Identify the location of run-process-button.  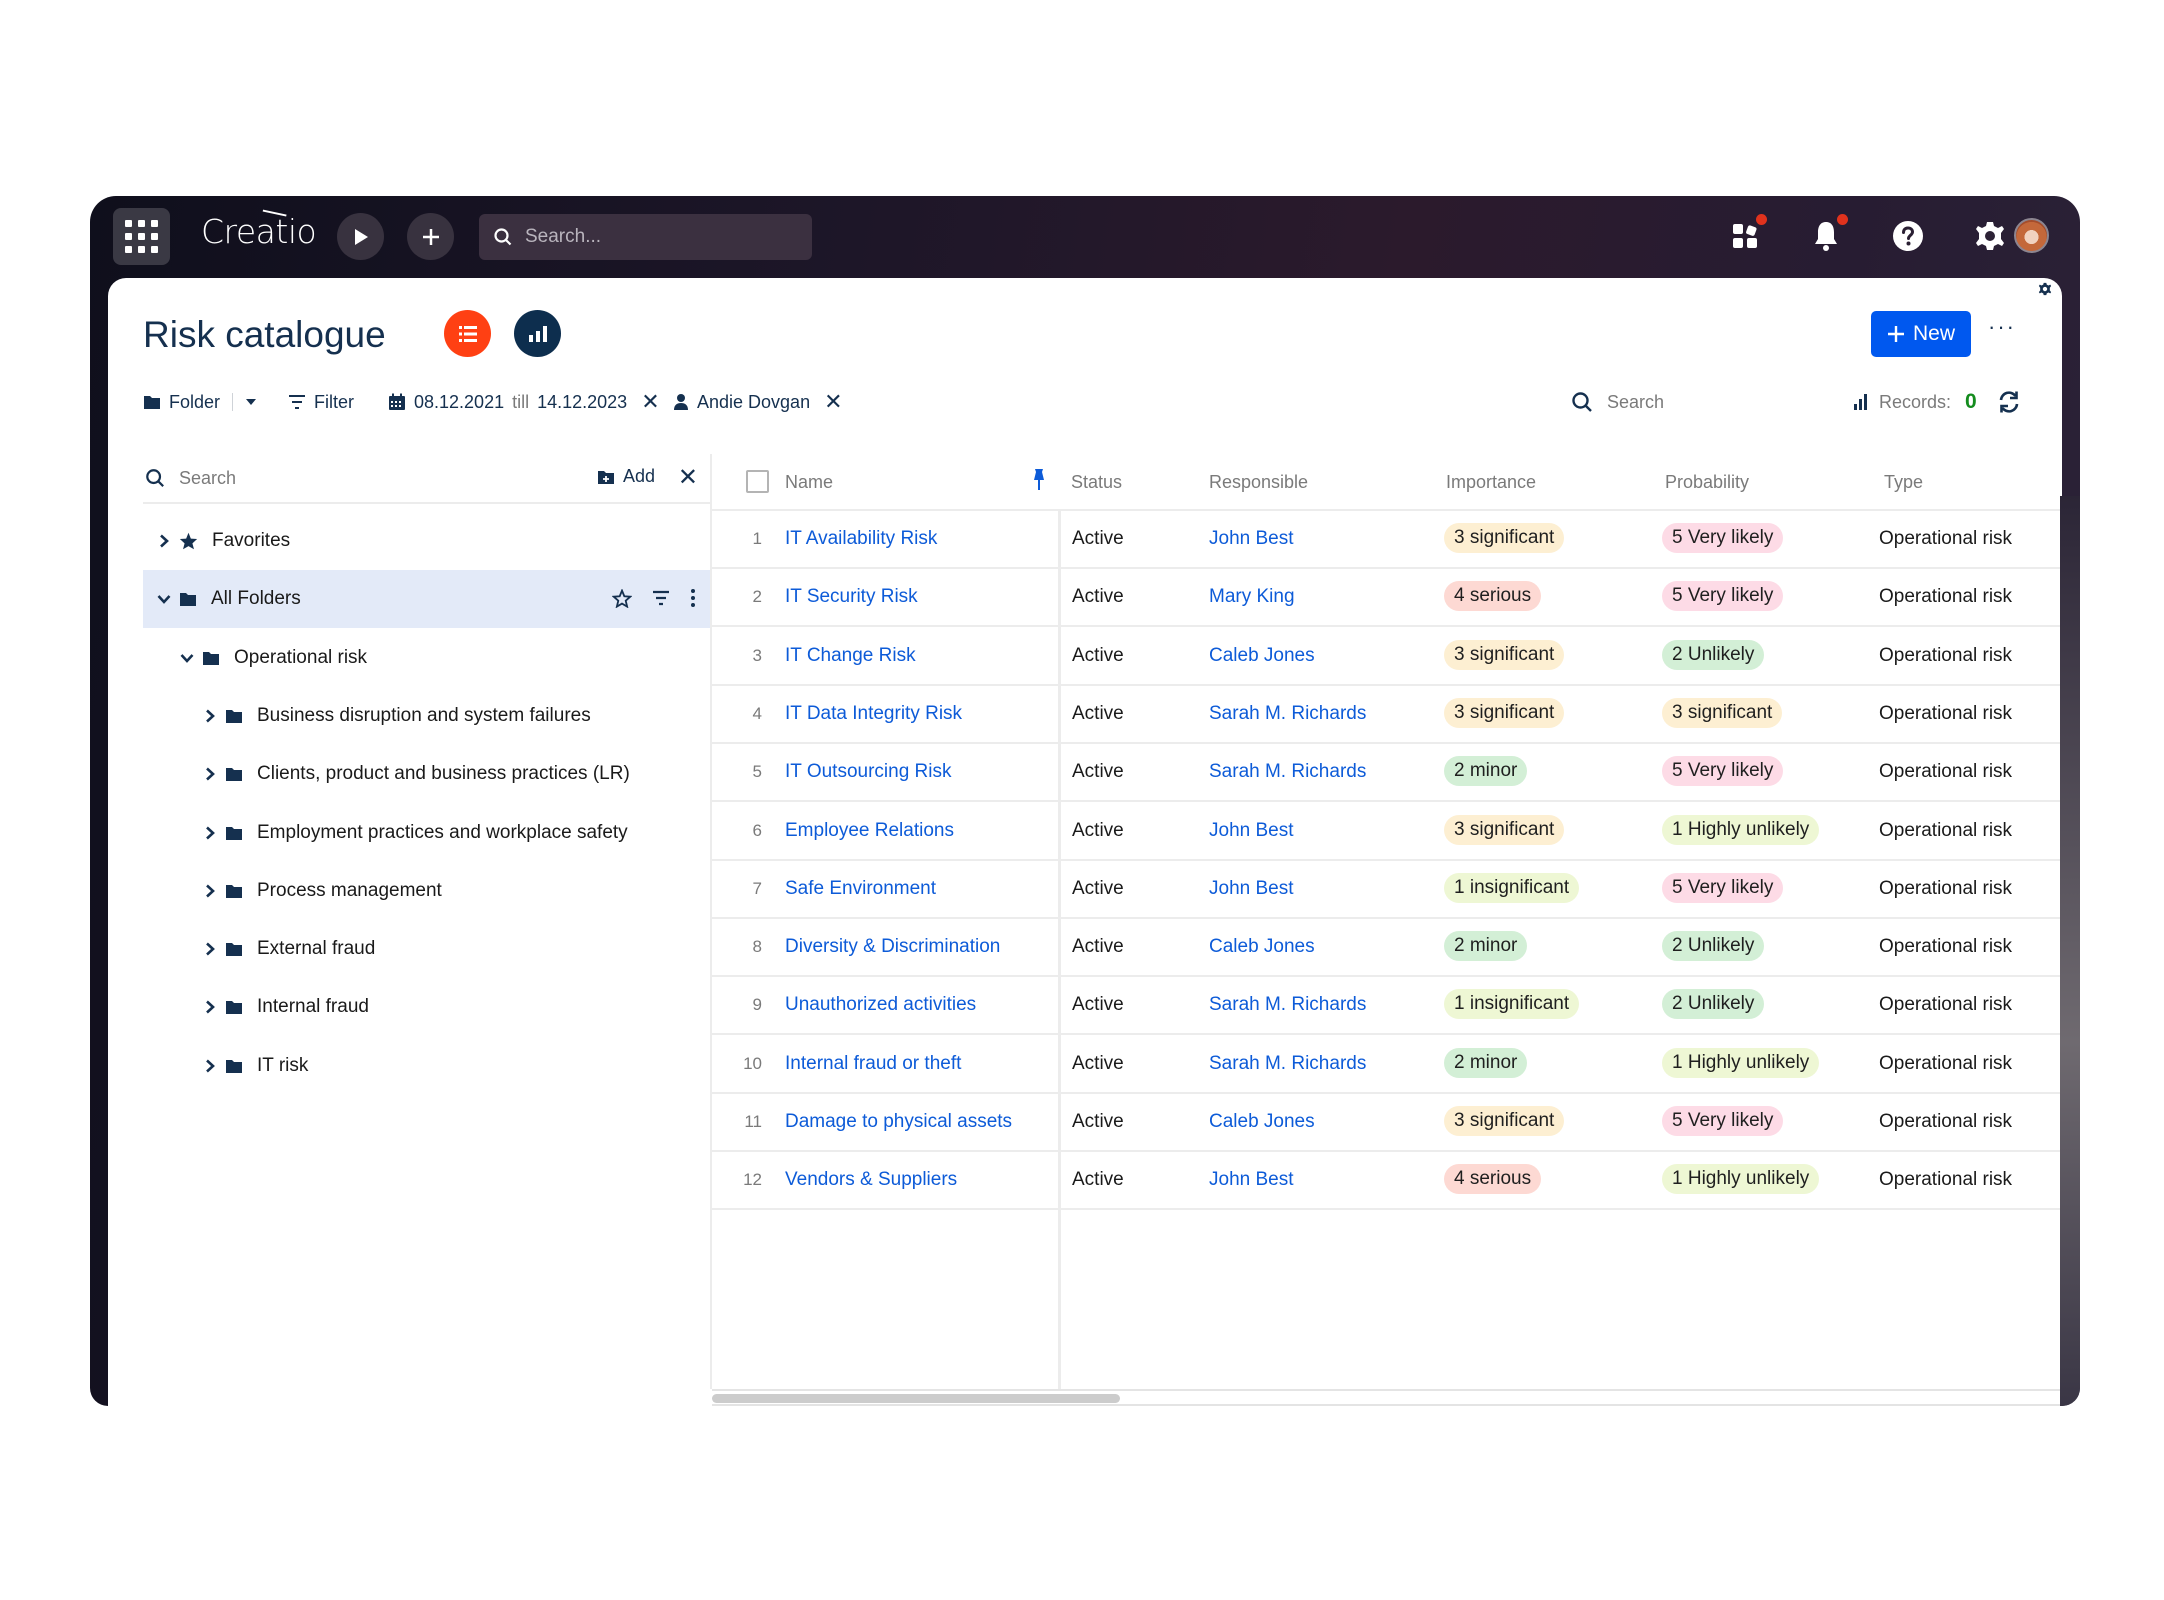
(360, 236).